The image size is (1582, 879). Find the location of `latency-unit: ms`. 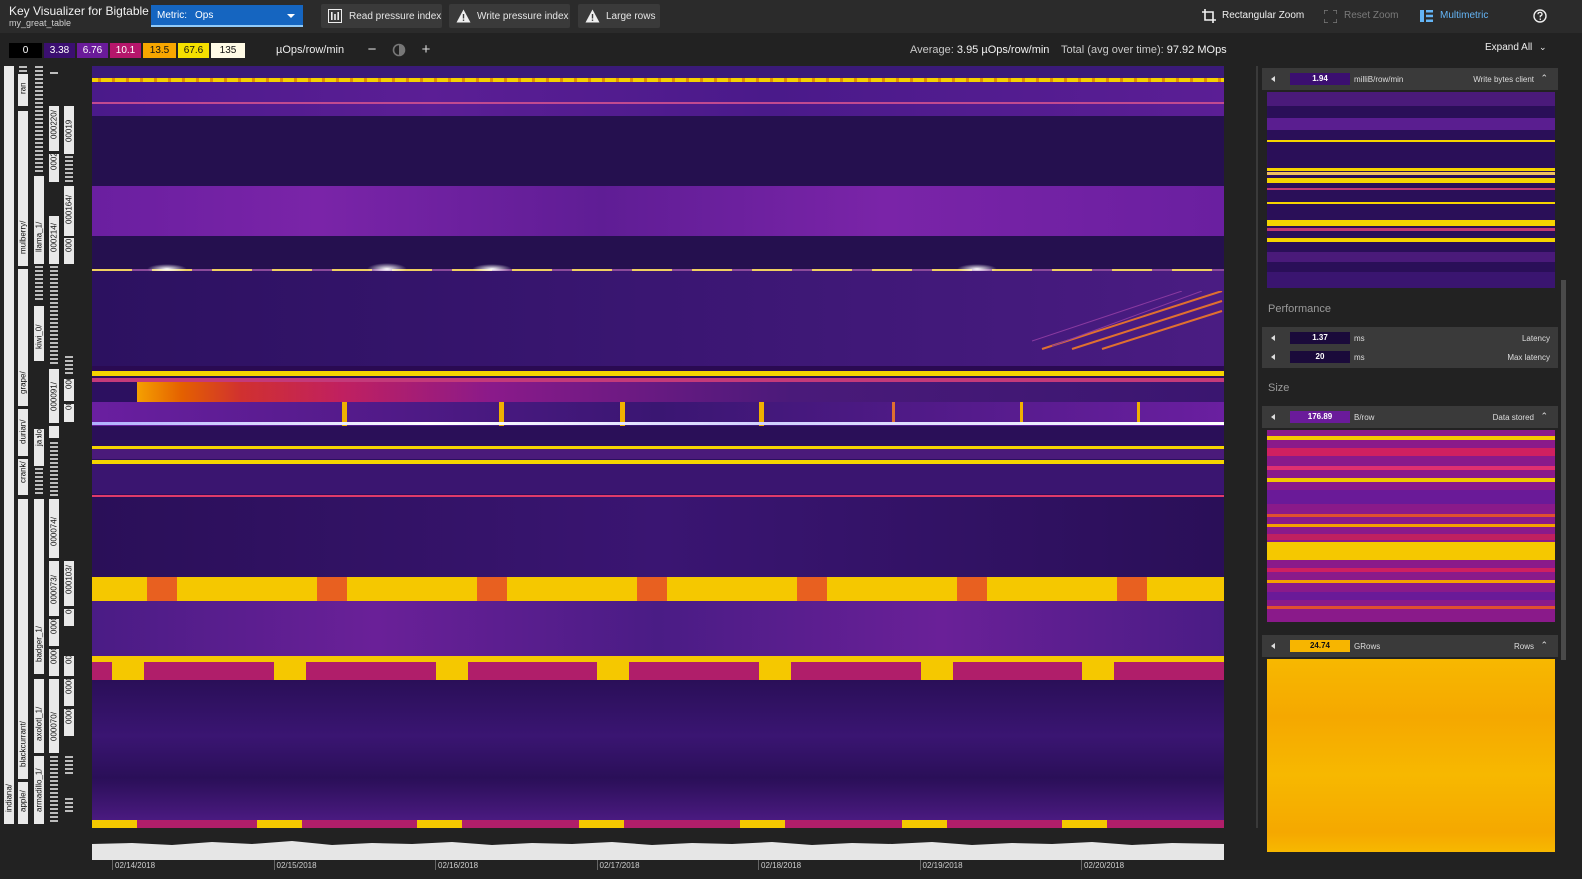

latency-unit: ms is located at coordinates (1359, 338).